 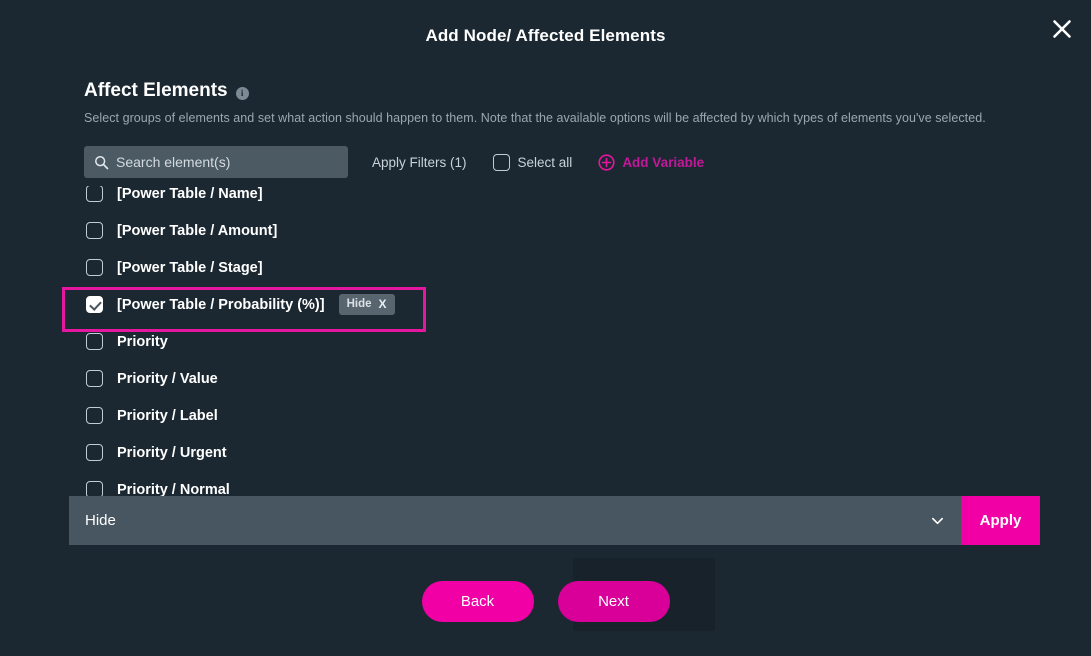 What do you see at coordinates (545, 415) in the screenshot?
I see `list-item: Priority / Label` at bounding box center [545, 415].